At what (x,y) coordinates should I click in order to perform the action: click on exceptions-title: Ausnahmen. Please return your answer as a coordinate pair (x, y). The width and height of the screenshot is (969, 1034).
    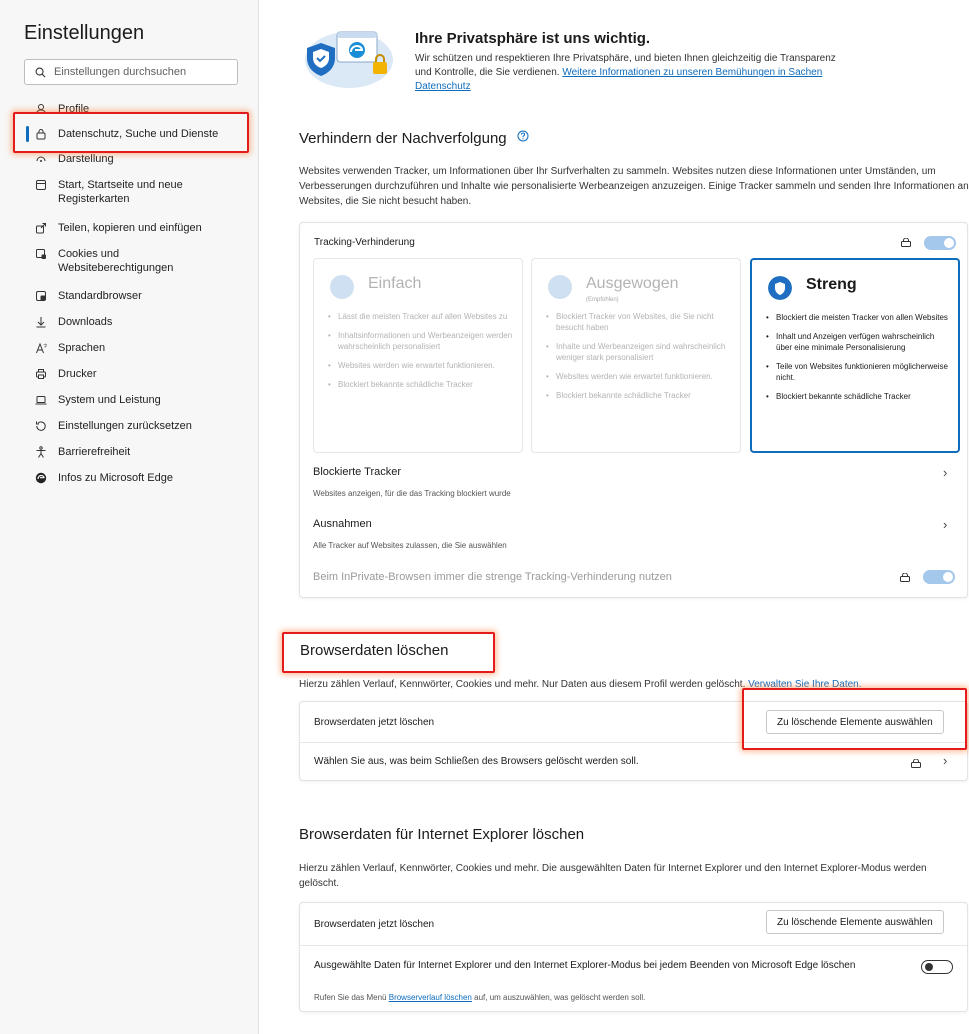
    Looking at the image, I should click on (342, 524).